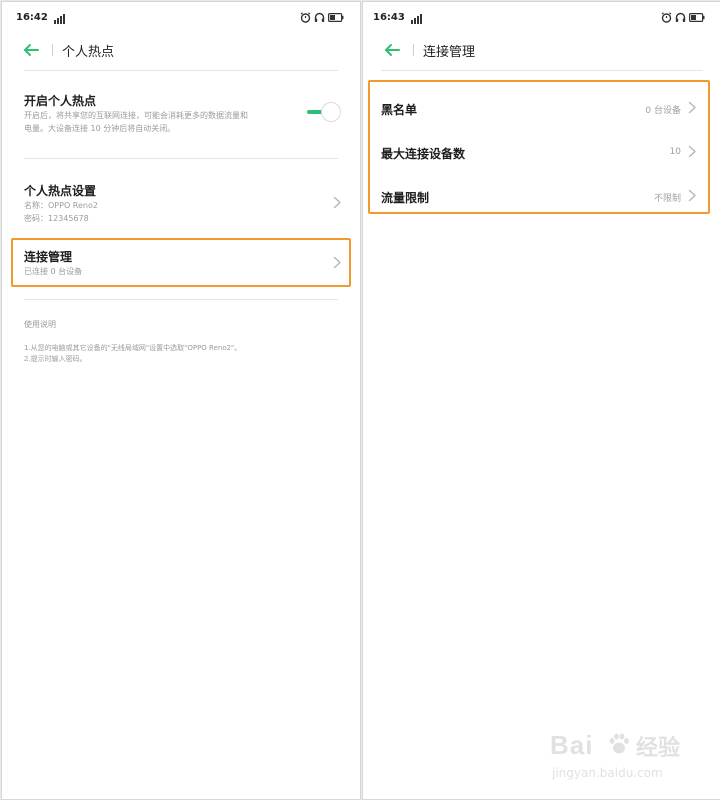 The height and width of the screenshot is (800, 720). What do you see at coordinates (55, 359) in the screenshot?
I see `instructions-line-2: 2.提示时输入密码。` at bounding box center [55, 359].